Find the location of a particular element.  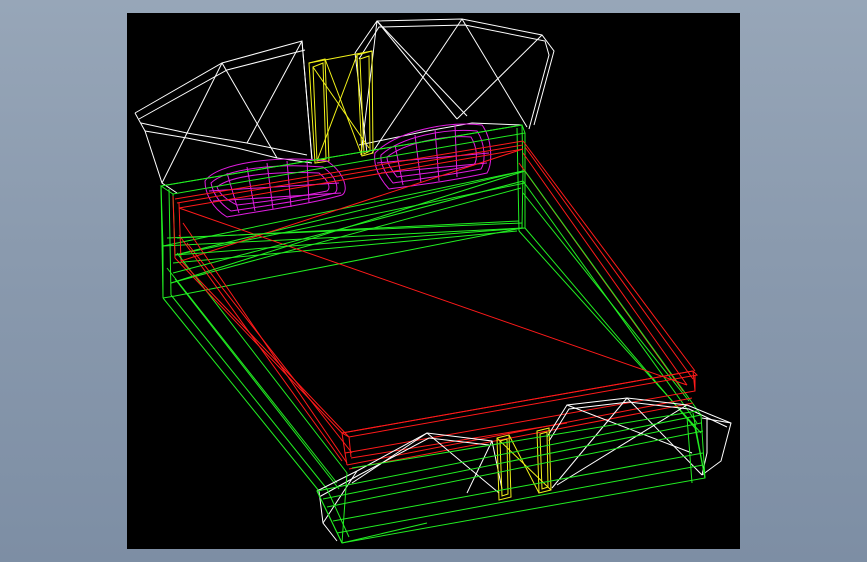

pillow-right is located at coordinates (433, 156).